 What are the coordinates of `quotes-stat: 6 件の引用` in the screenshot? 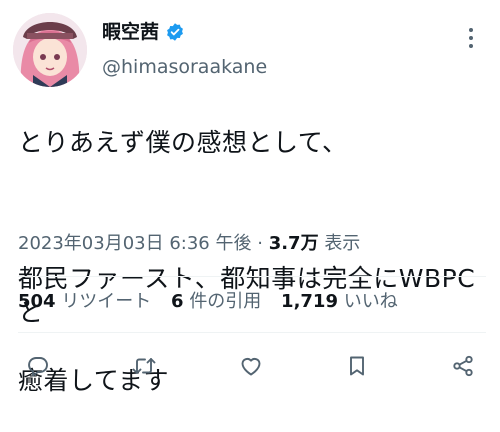 It's located at (216, 301).